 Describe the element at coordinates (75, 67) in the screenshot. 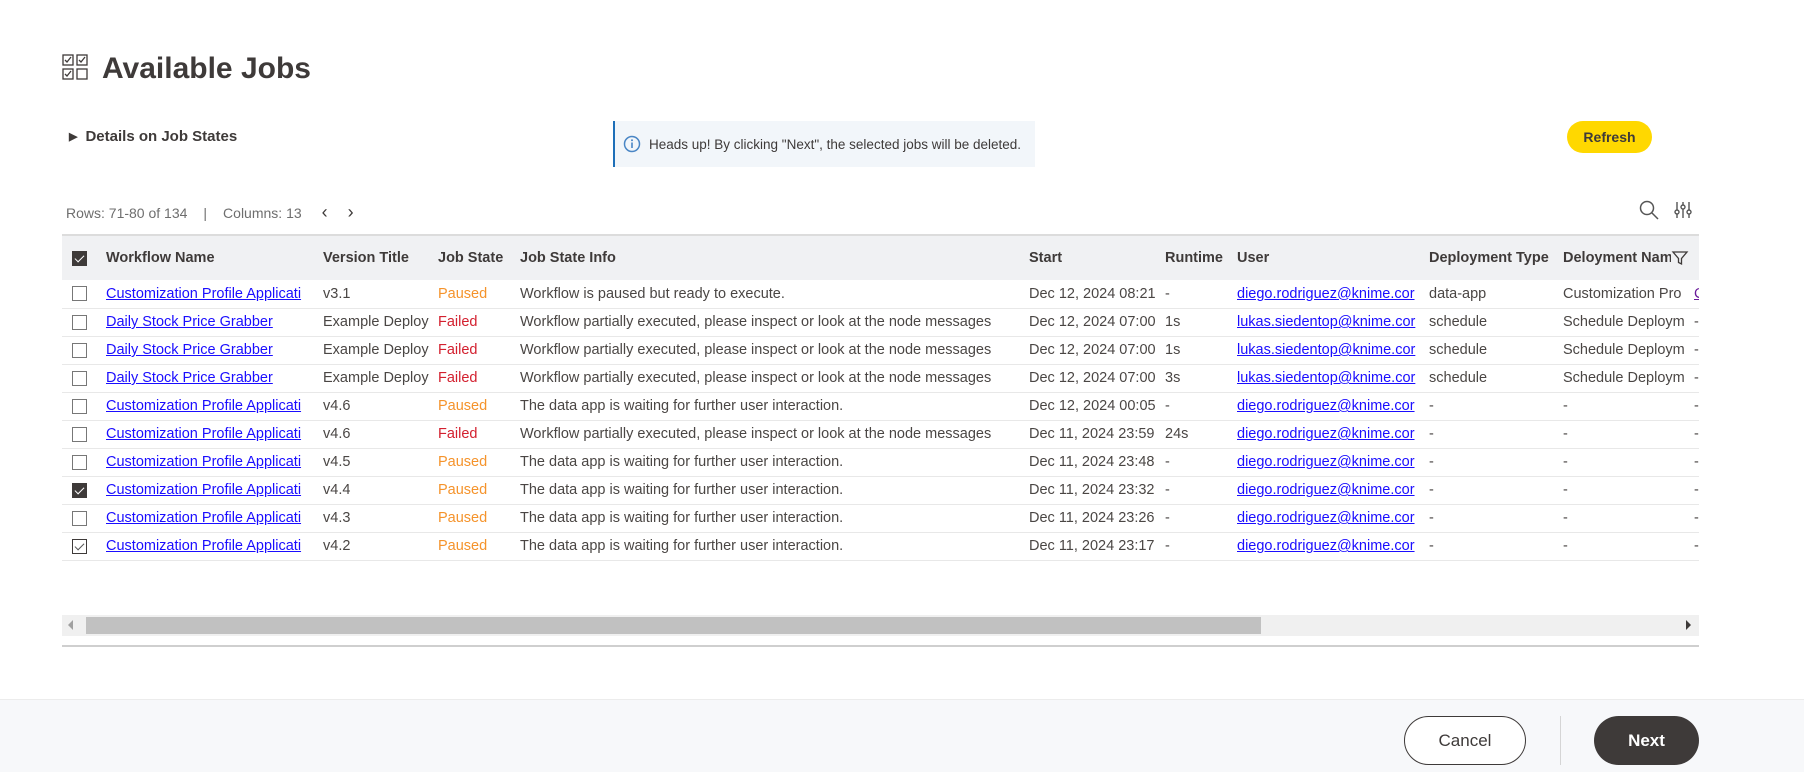

I see `checklist-icon` at that location.